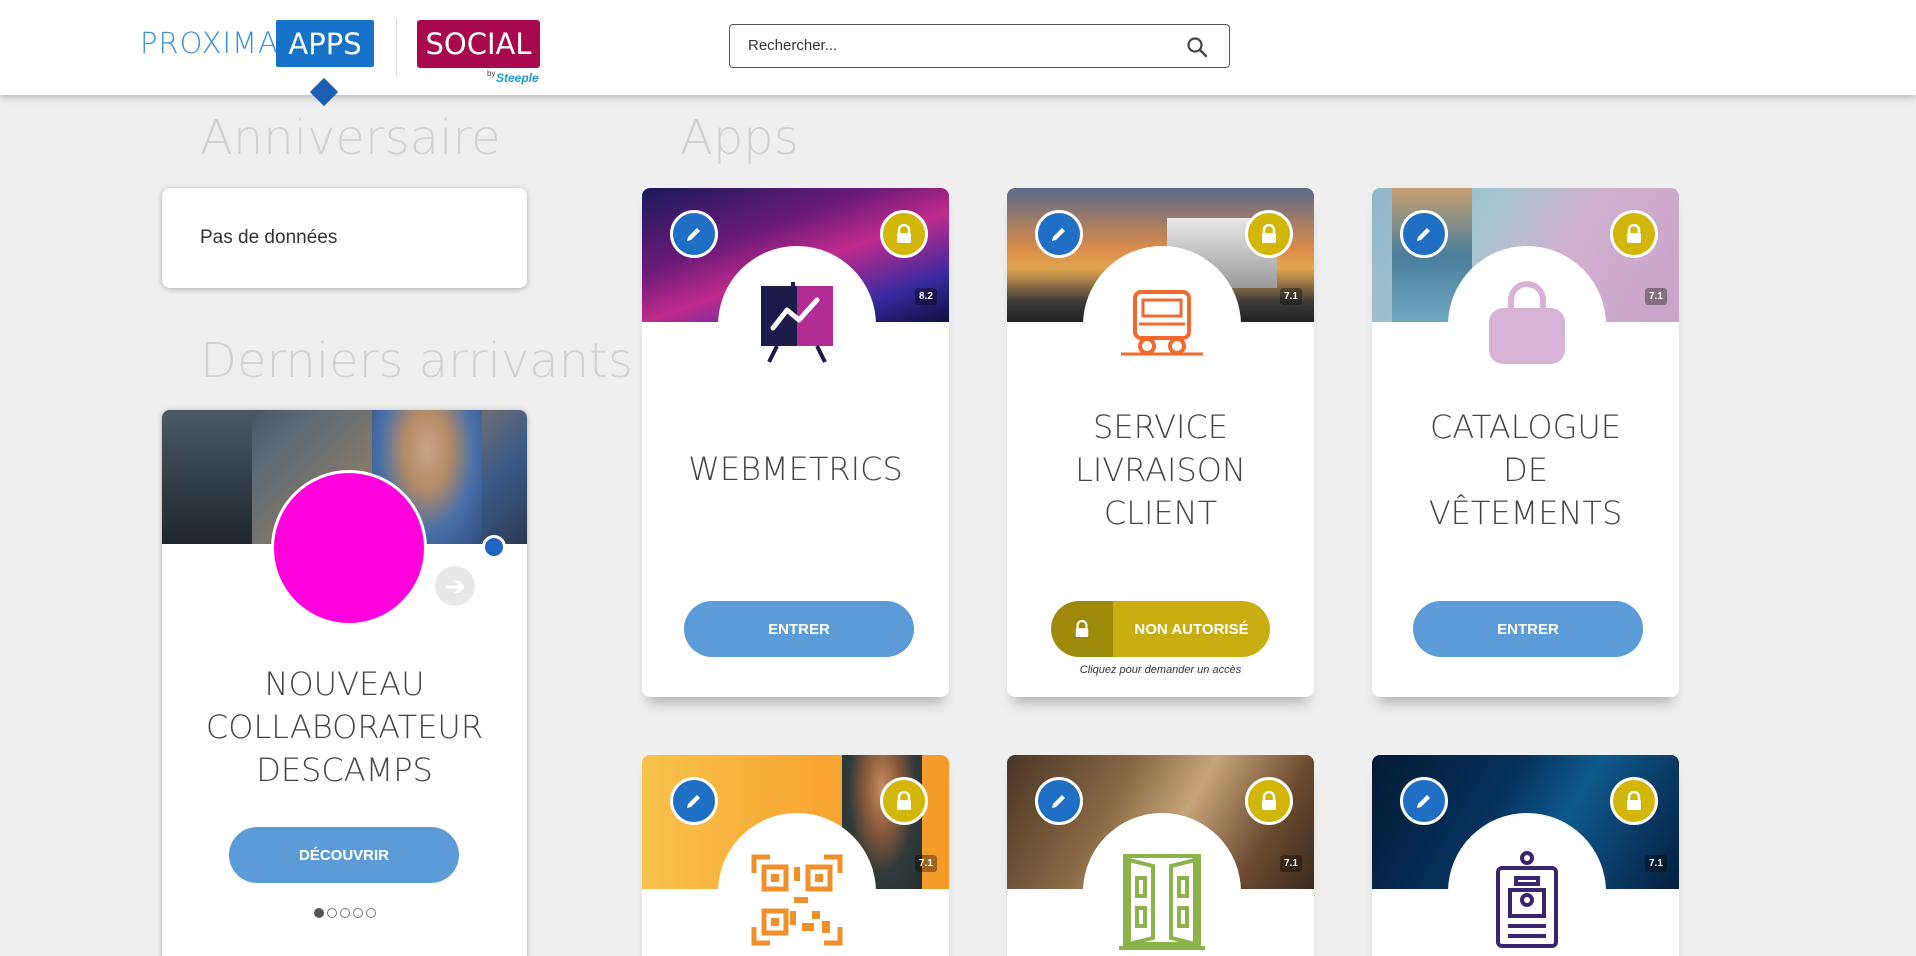 Image resolution: width=1916 pixels, height=956 pixels. Describe the element at coordinates (269, 237) in the screenshot. I see `birthday-empty-text: Pas de données` at that location.